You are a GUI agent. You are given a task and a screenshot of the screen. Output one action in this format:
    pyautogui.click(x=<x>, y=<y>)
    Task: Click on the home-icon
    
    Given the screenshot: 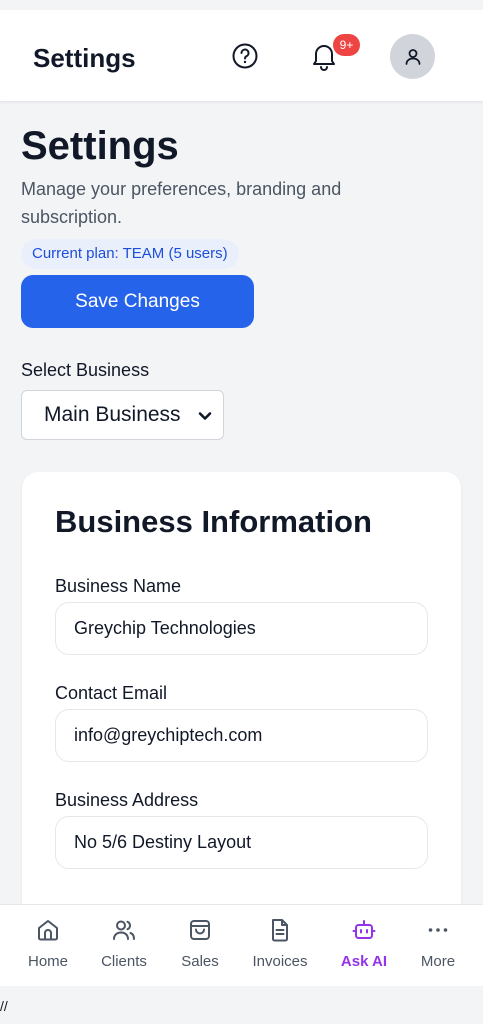 What is the action you would take?
    pyautogui.click(x=48, y=930)
    